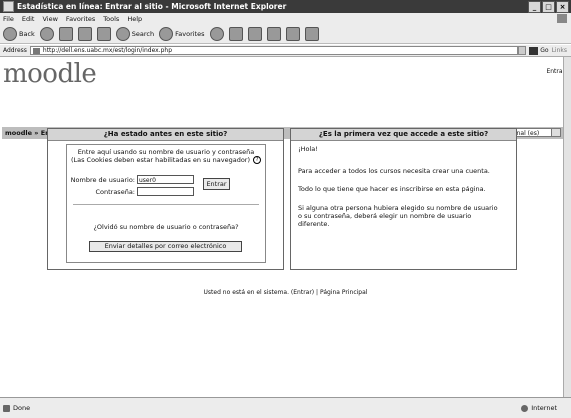  Describe the element at coordinates (46, 33) in the screenshot. I see `forward-button` at that location.